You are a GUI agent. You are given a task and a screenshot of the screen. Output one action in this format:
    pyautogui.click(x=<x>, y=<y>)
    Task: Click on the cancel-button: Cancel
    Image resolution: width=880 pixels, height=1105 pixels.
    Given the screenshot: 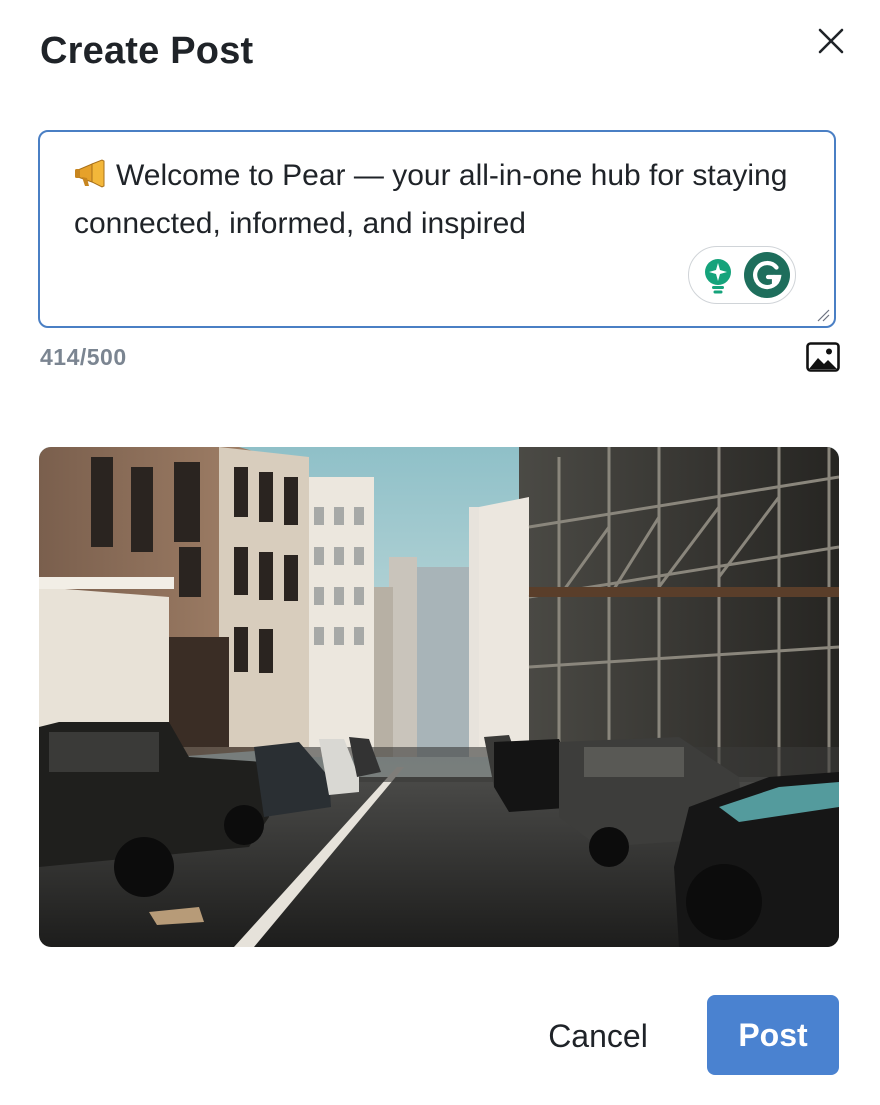 What is the action you would take?
    pyautogui.click(x=598, y=1036)
    